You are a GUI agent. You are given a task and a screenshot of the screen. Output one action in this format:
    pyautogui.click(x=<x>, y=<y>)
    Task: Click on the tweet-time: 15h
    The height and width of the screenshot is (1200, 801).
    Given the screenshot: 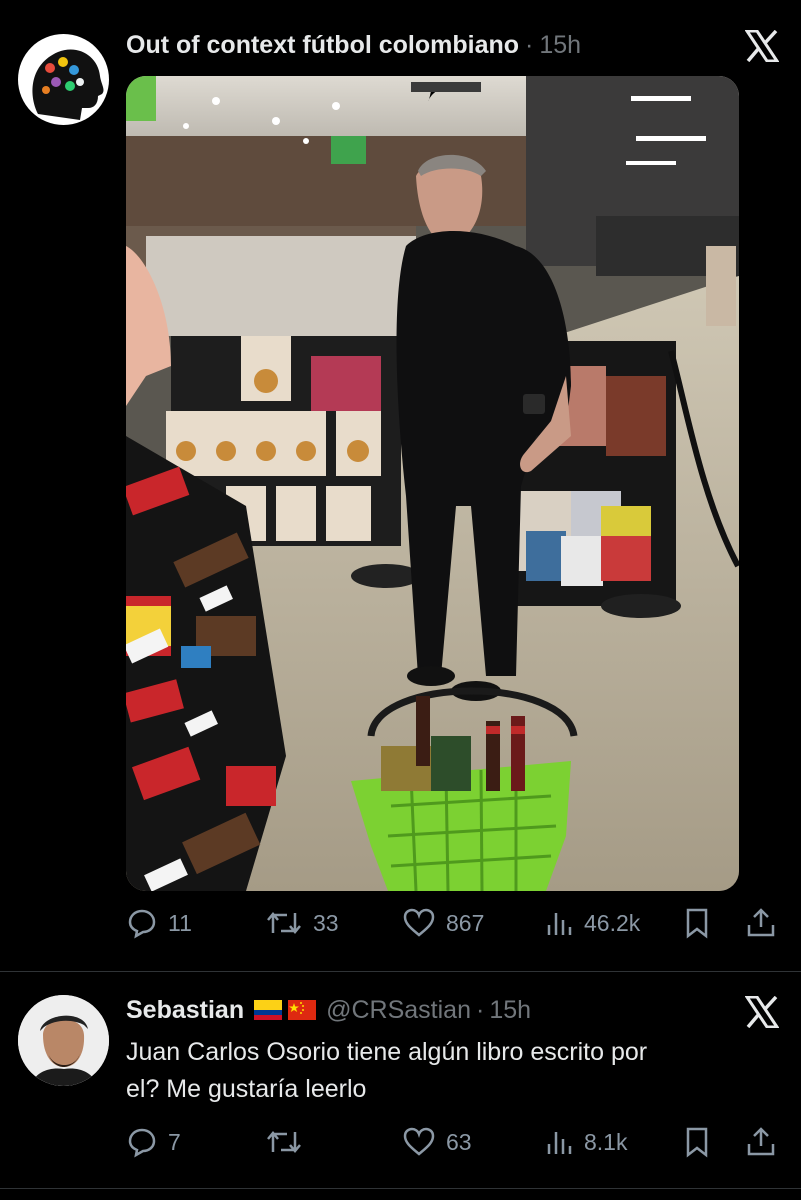 What is the action you would take?
    pyautogui.click(x=560, y=45)
    